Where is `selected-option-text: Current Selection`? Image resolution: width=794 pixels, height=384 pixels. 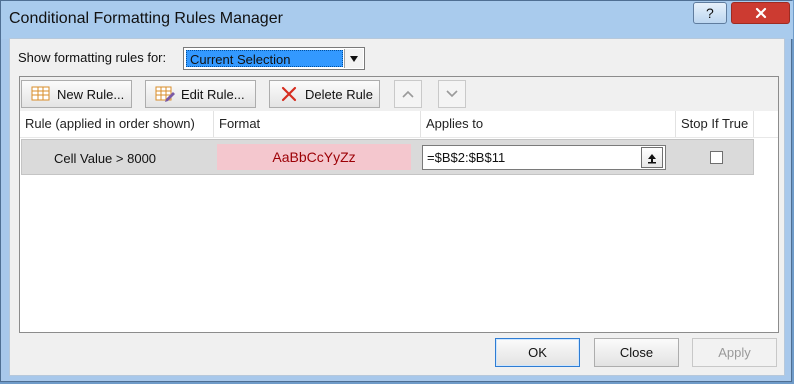 selected-option-text: Current Selection is located at coordinates (240, 59).